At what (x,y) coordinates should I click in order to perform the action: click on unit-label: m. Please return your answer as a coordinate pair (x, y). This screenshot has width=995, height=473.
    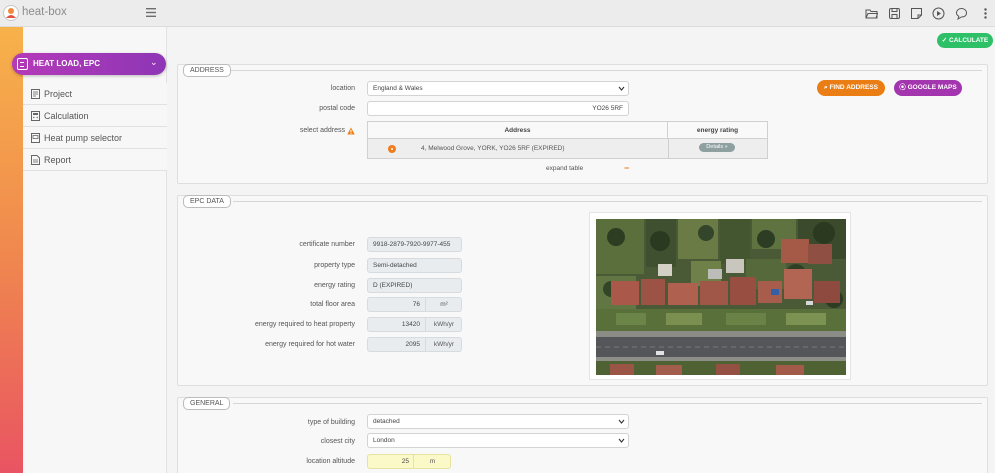
    Looking at the image, I should click on (432, 461).